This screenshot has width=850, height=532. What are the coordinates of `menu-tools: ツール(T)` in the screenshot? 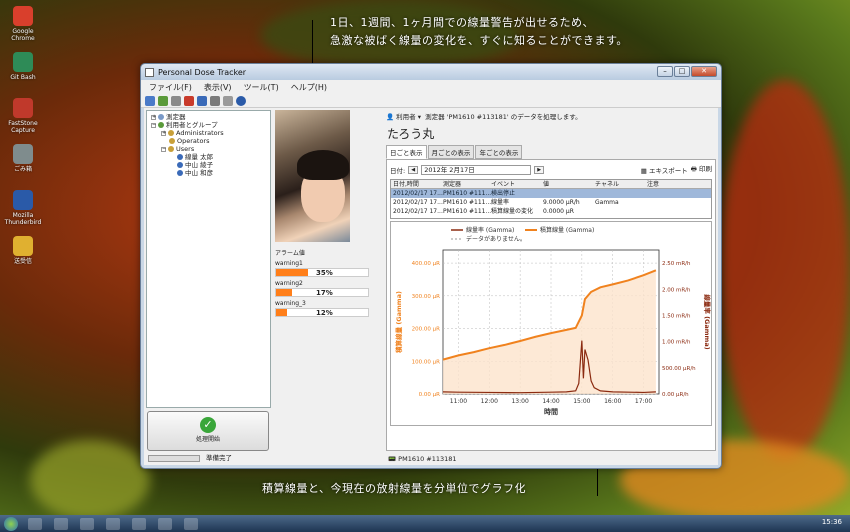 It's located at (261, 87).